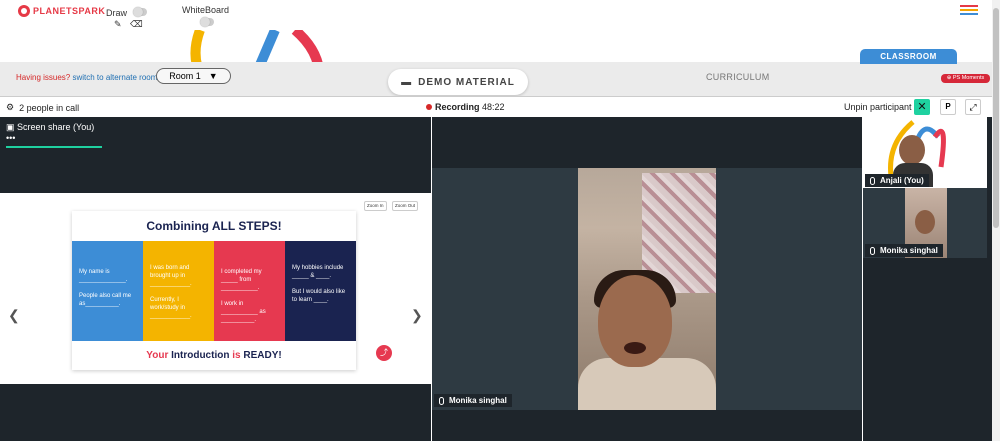 The image size is (1000, 441). I want to click on issues-text: Having issues? switch to alternate room, so click(87, 77).